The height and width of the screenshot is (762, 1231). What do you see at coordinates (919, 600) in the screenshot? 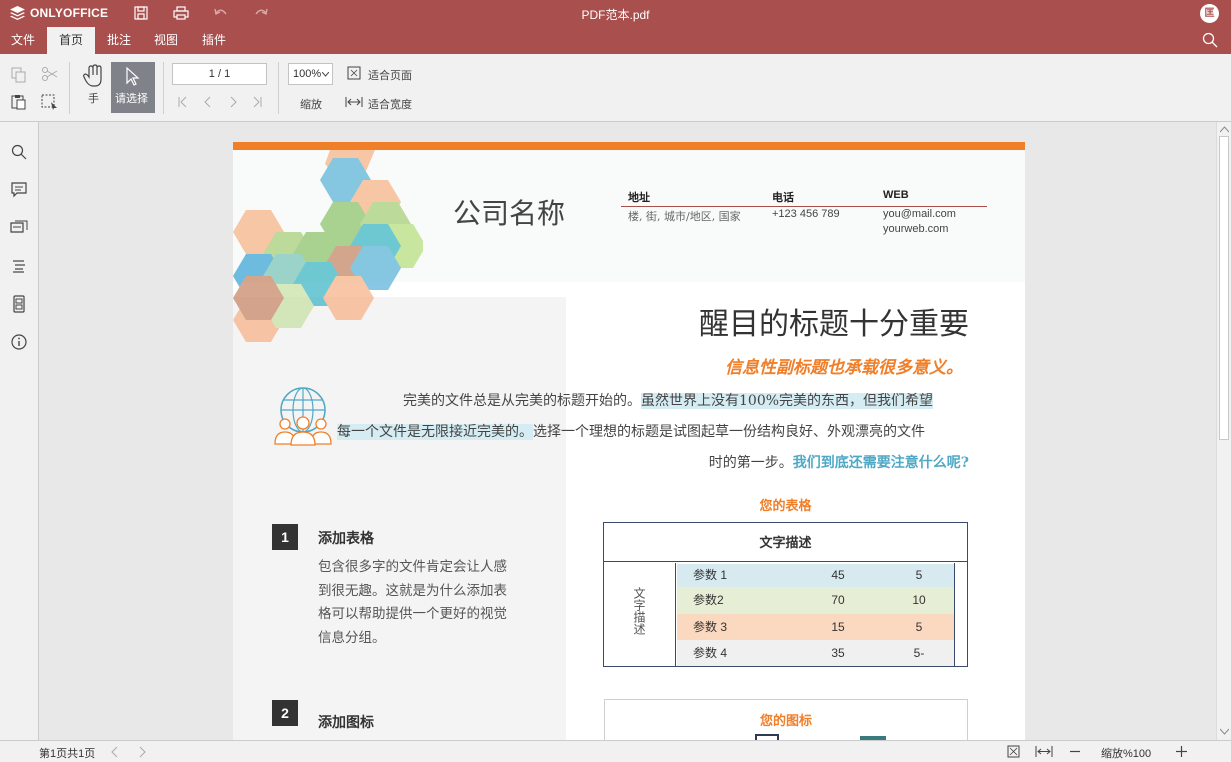
I see `table-cell: 10` at bounding box center [919, 600].